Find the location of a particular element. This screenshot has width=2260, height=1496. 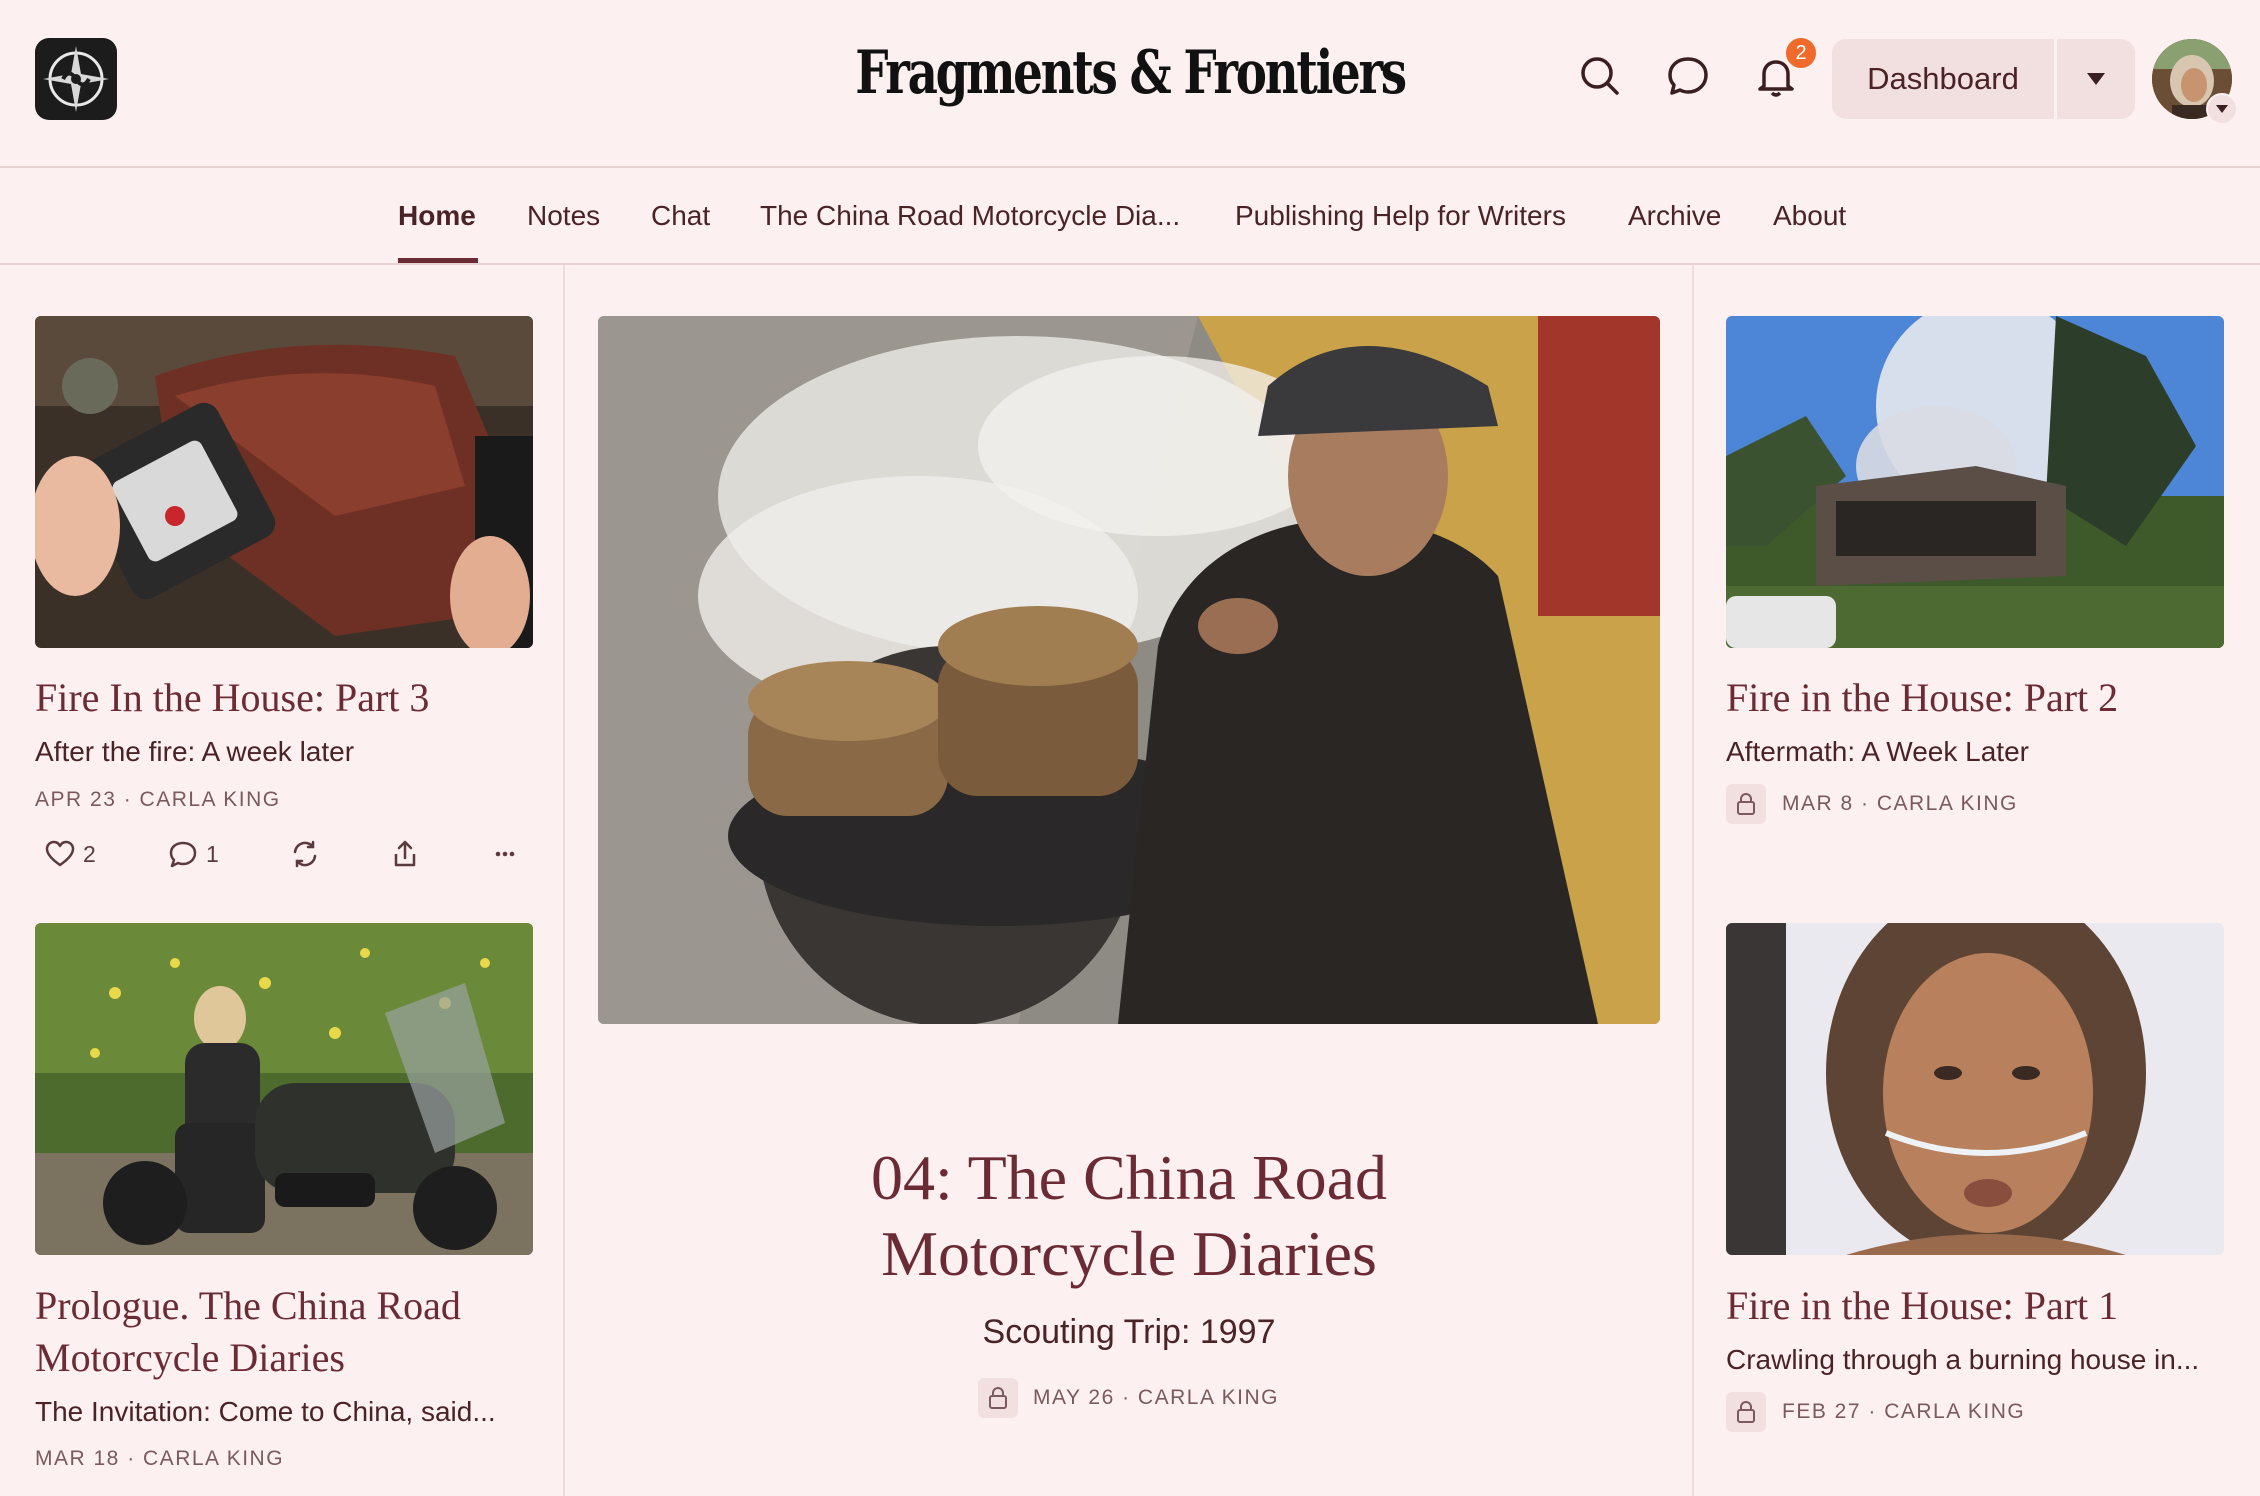

like-count: 2 is located at coordinates (89, 853).